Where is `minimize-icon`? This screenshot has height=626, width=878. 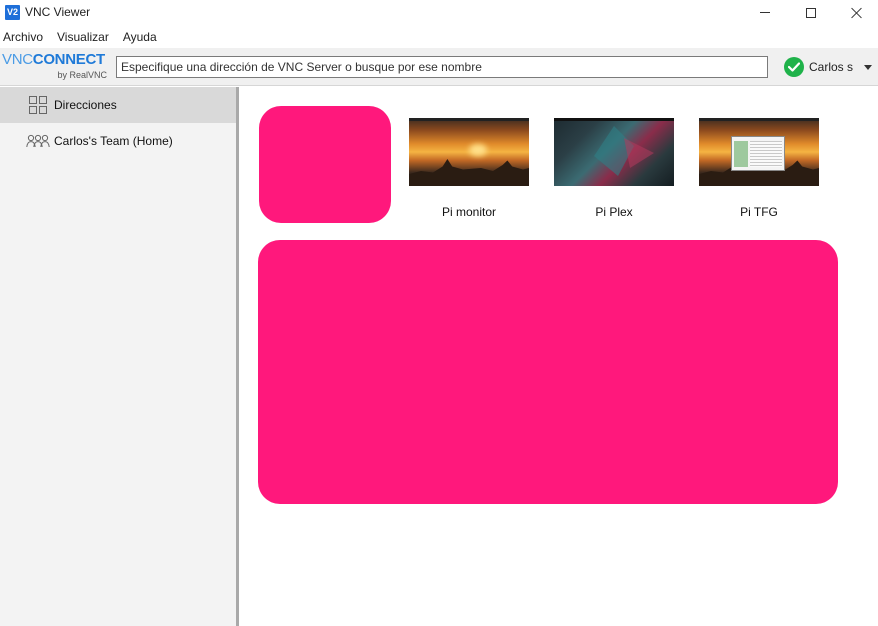
minimize-icon is located at coordinates (765, 12).